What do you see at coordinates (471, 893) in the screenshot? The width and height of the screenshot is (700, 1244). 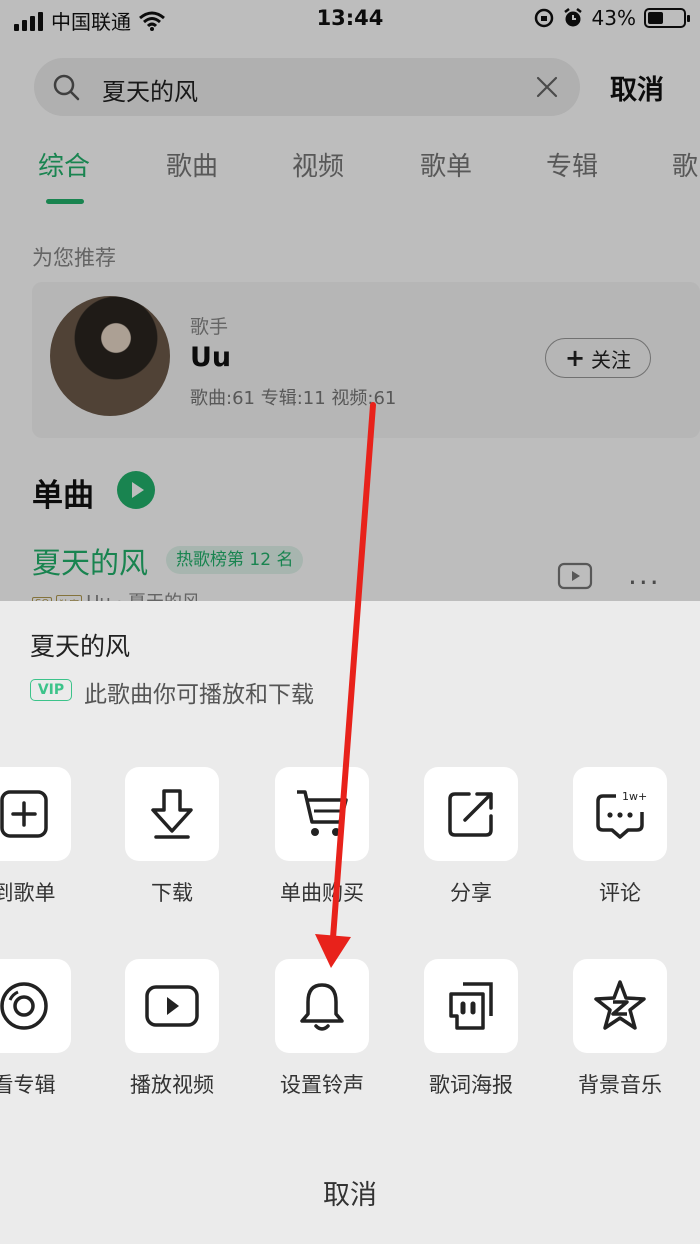 I see `action-label: 分享` at bounding box center [471, 893].